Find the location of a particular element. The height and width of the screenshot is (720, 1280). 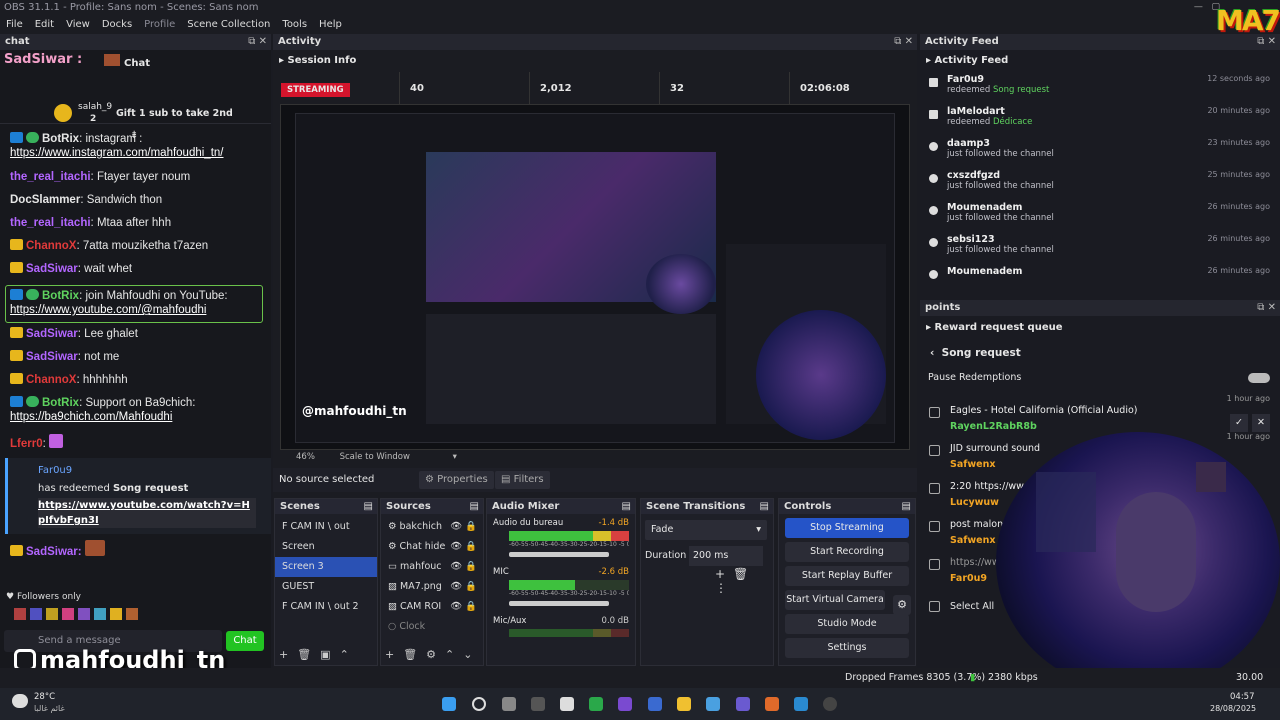

stop-streaming-button: Stop Streaming is located at coordinates (847, 528).